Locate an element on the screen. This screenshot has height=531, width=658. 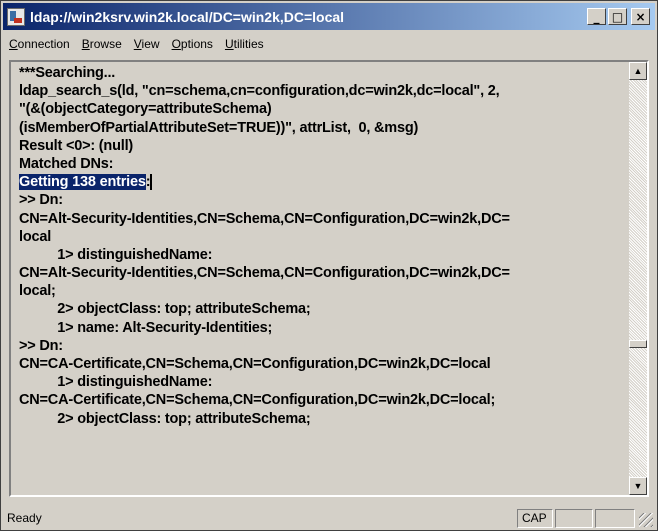
menu-utilities: Utilities is located at coordinates (244, 44).